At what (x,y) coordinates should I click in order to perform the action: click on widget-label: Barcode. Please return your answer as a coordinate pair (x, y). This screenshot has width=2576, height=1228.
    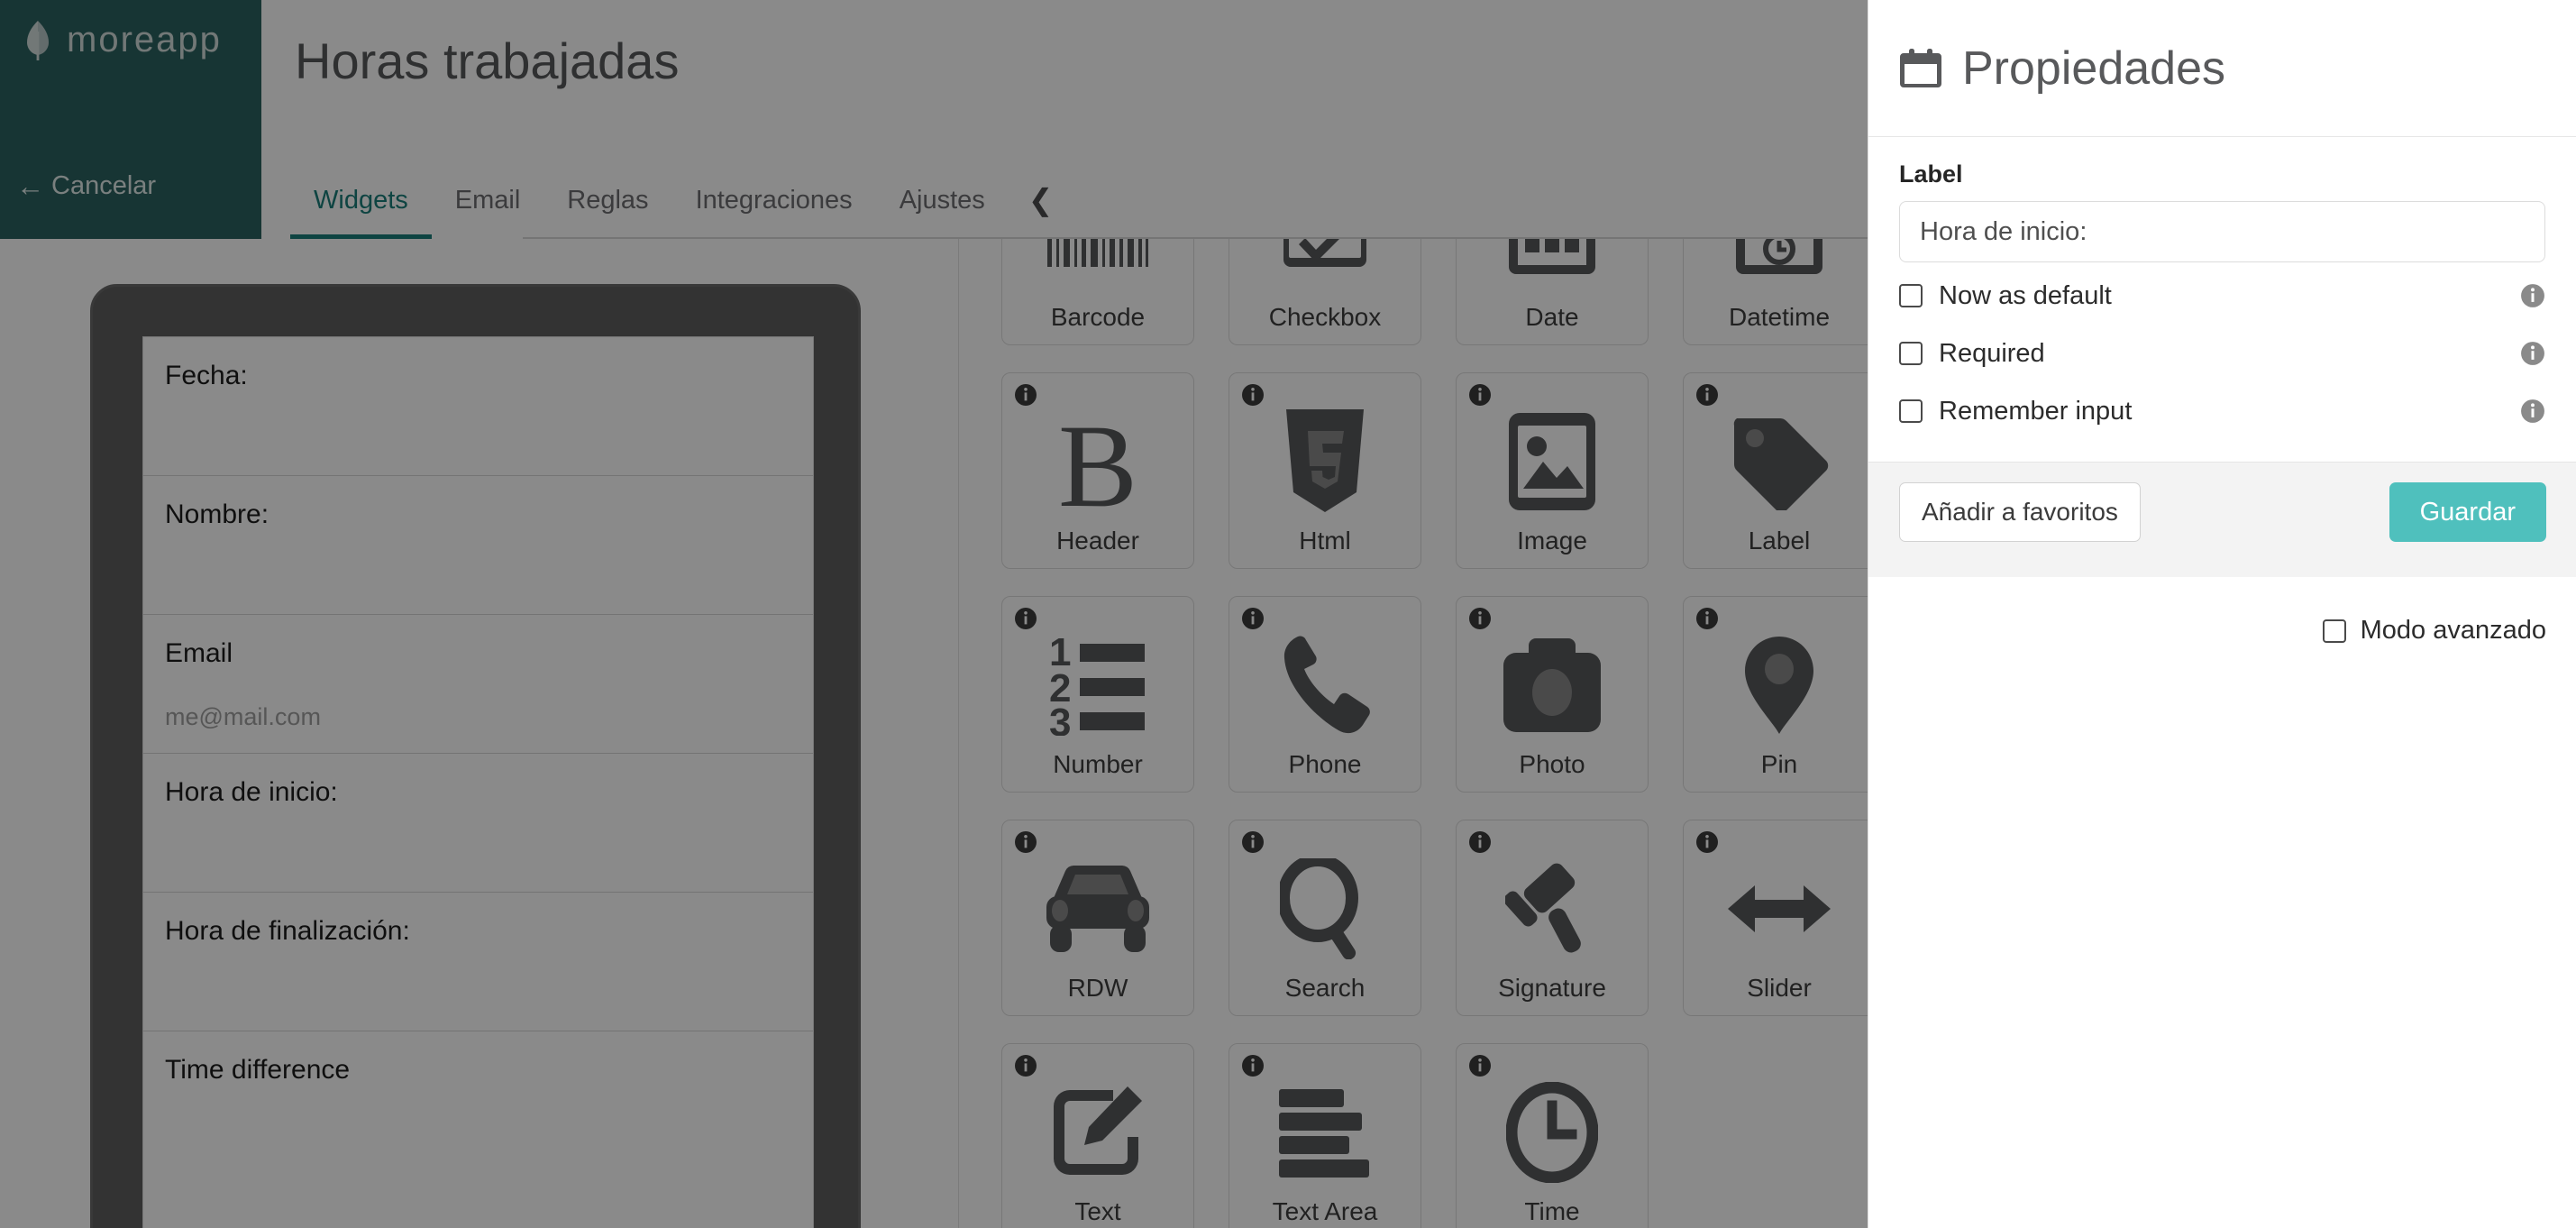
    Looking at the image, I should click on (1098, 317).